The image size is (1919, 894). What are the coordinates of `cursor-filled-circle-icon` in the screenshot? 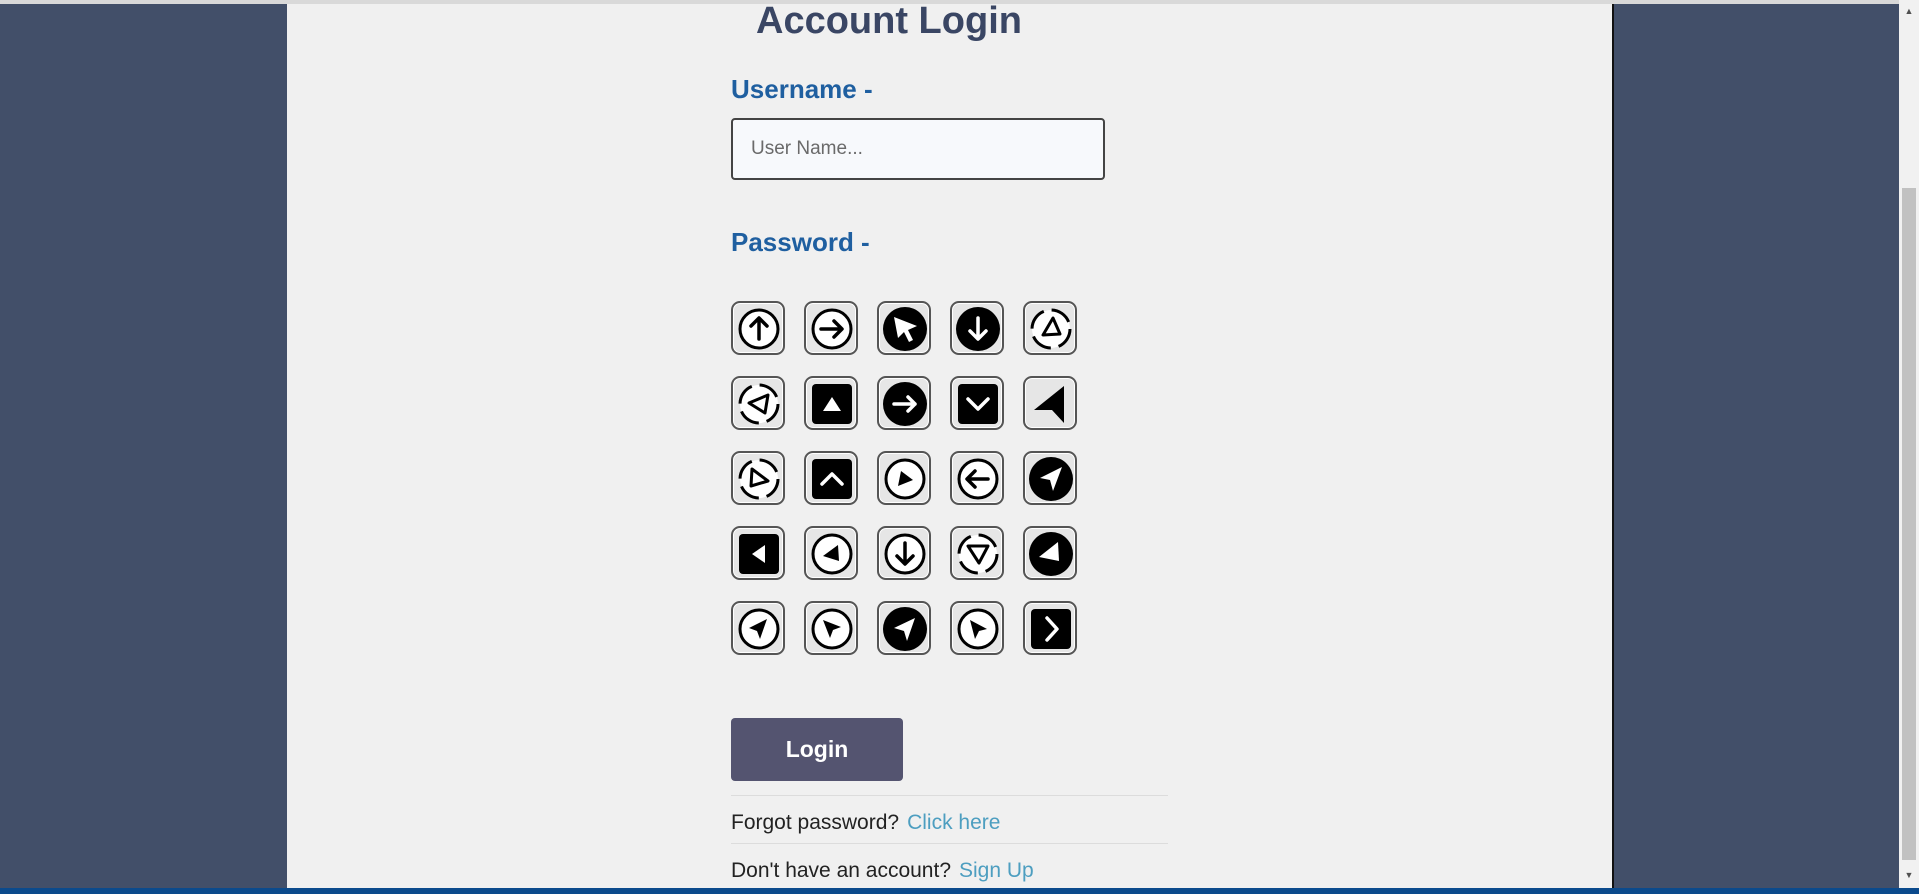 It's located at (904, 328).